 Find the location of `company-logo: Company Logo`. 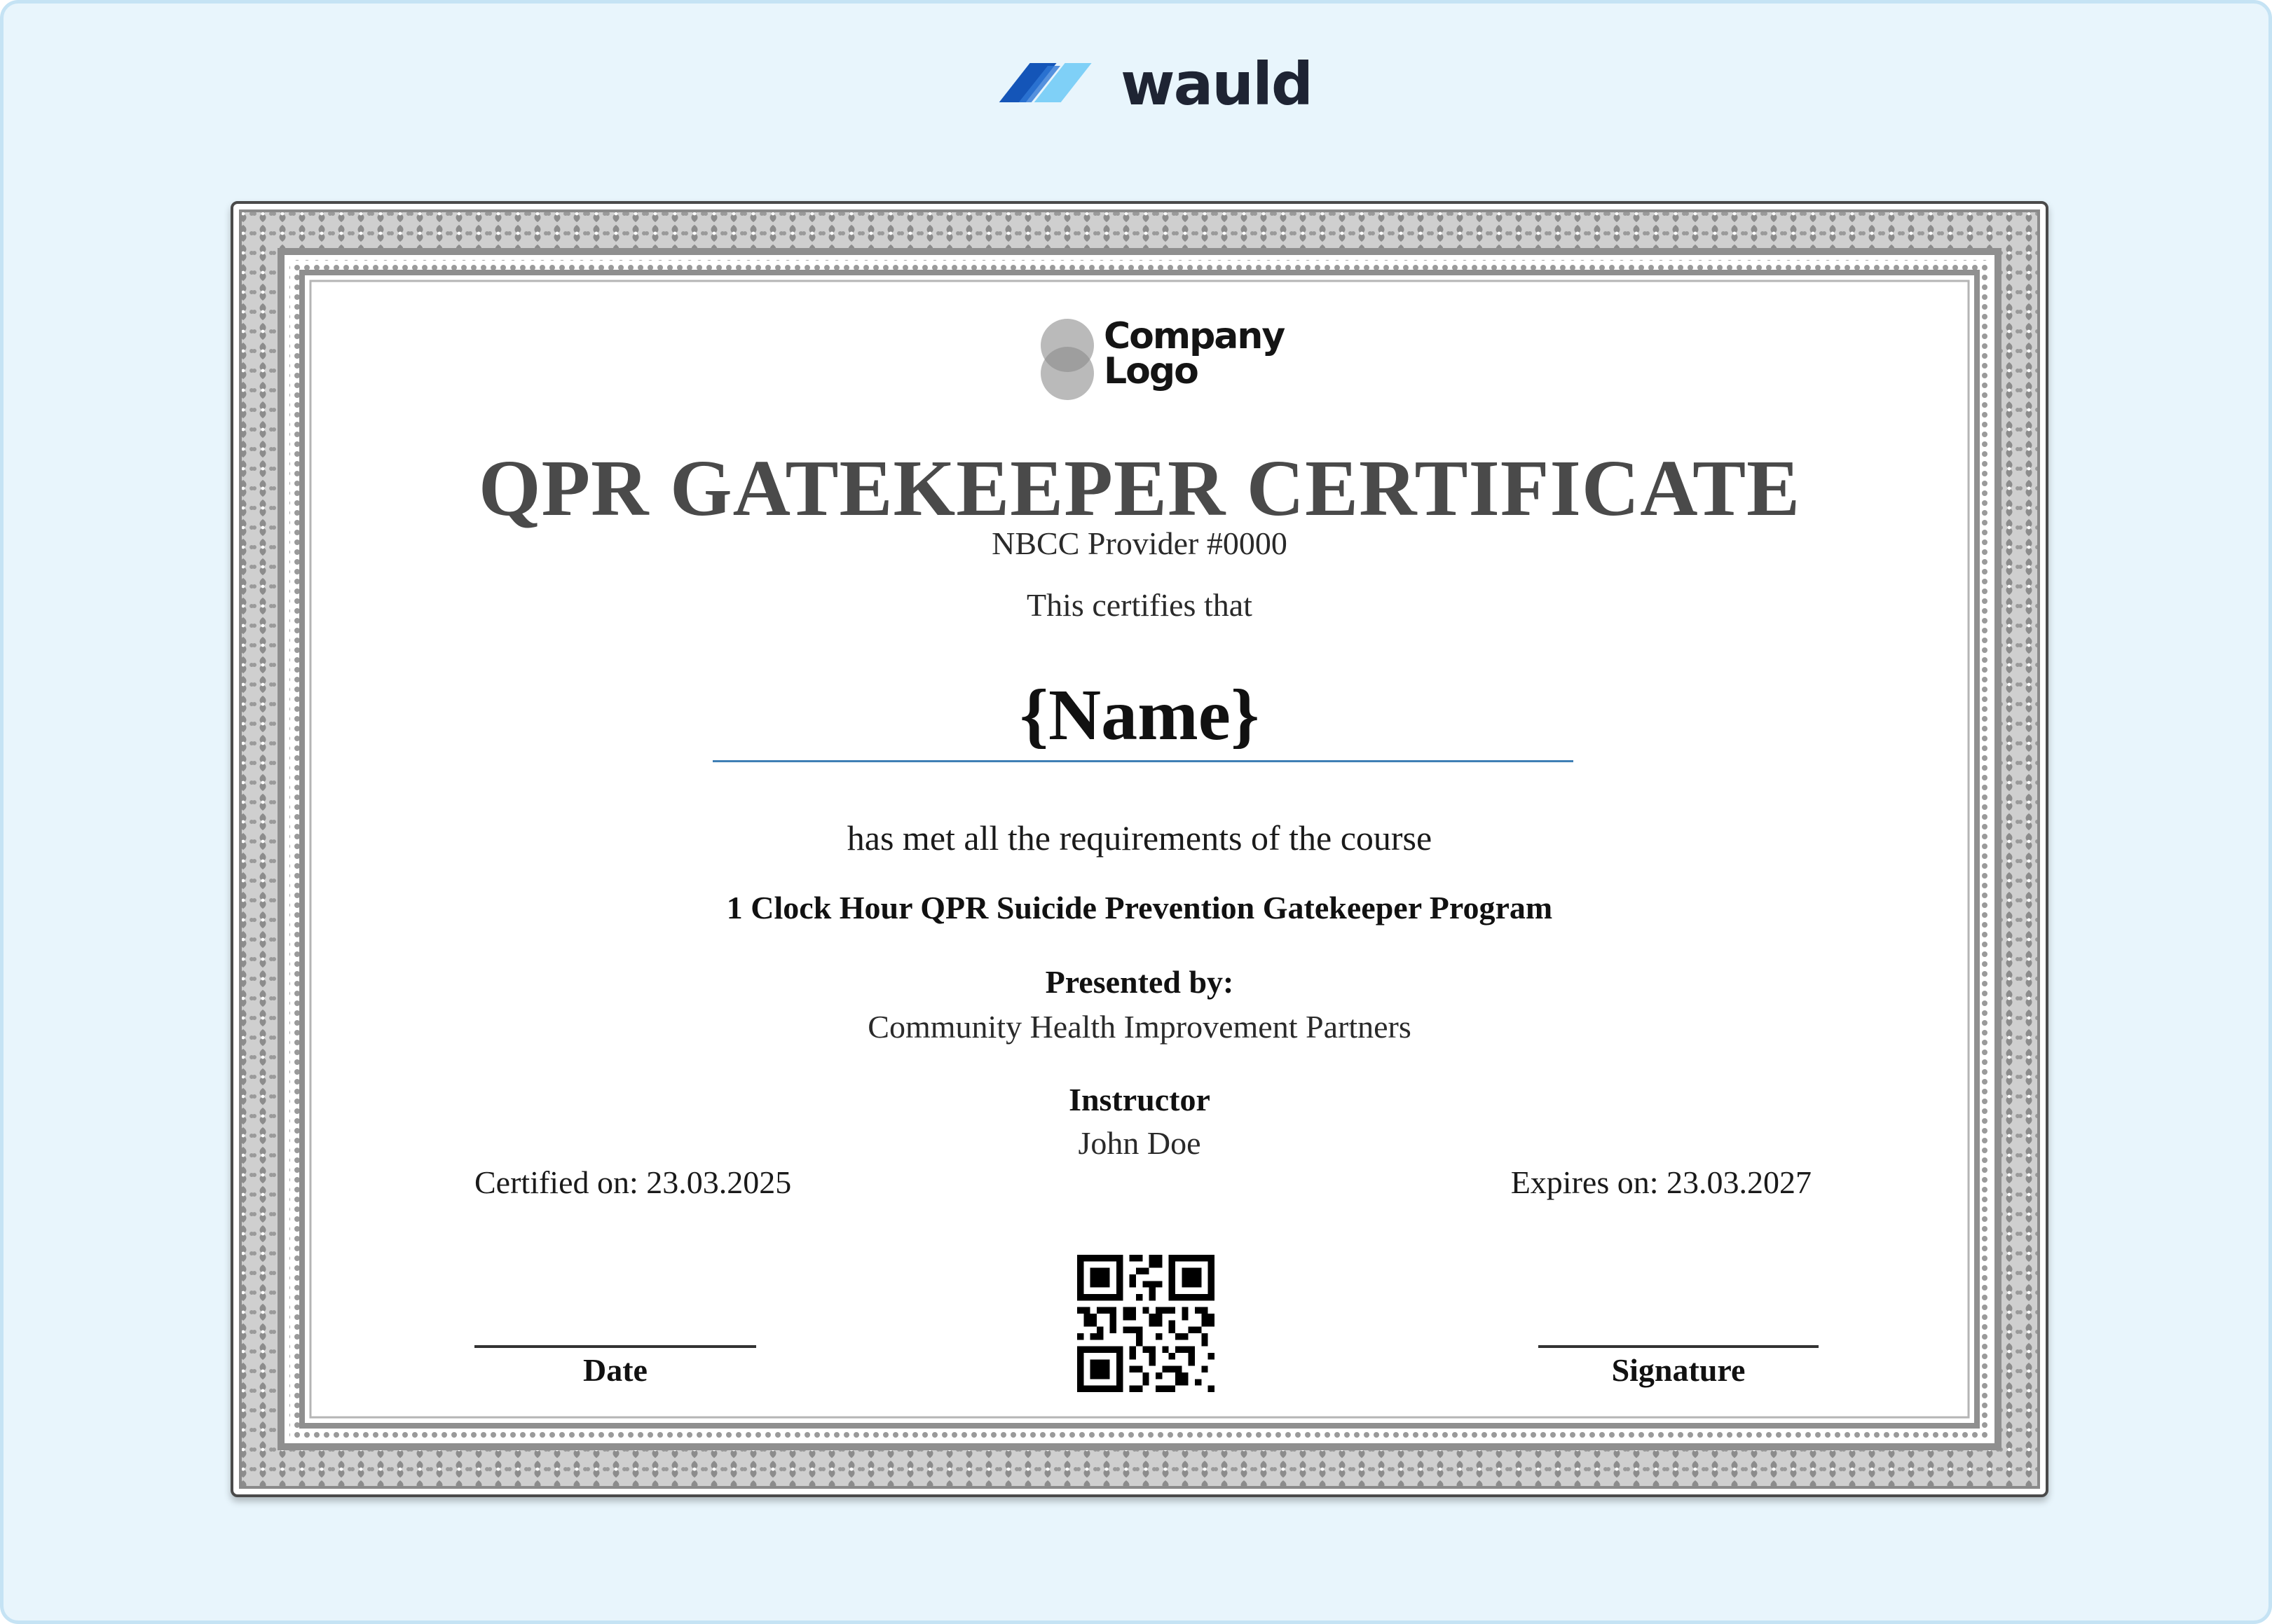

company-logo: Company Logo is located at coordinates (1163, 361).